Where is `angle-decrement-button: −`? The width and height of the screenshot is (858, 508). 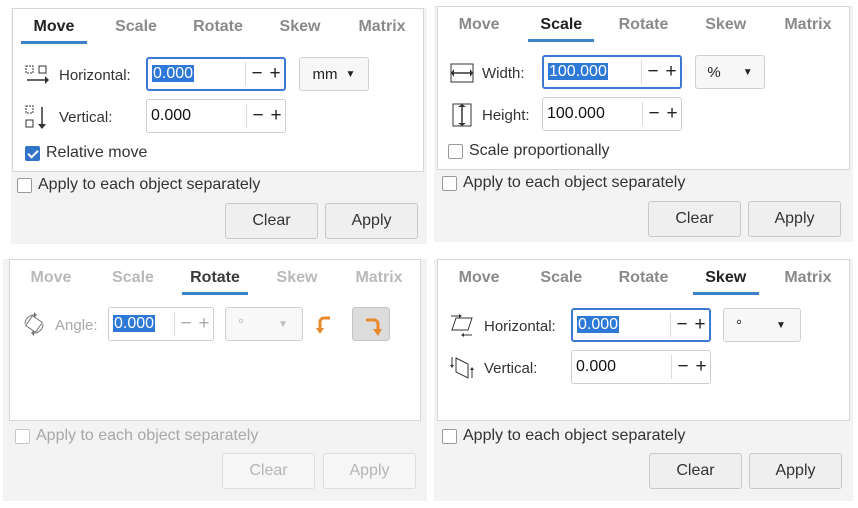 angle-decrement-button: − is located at coordinates (186, 324).